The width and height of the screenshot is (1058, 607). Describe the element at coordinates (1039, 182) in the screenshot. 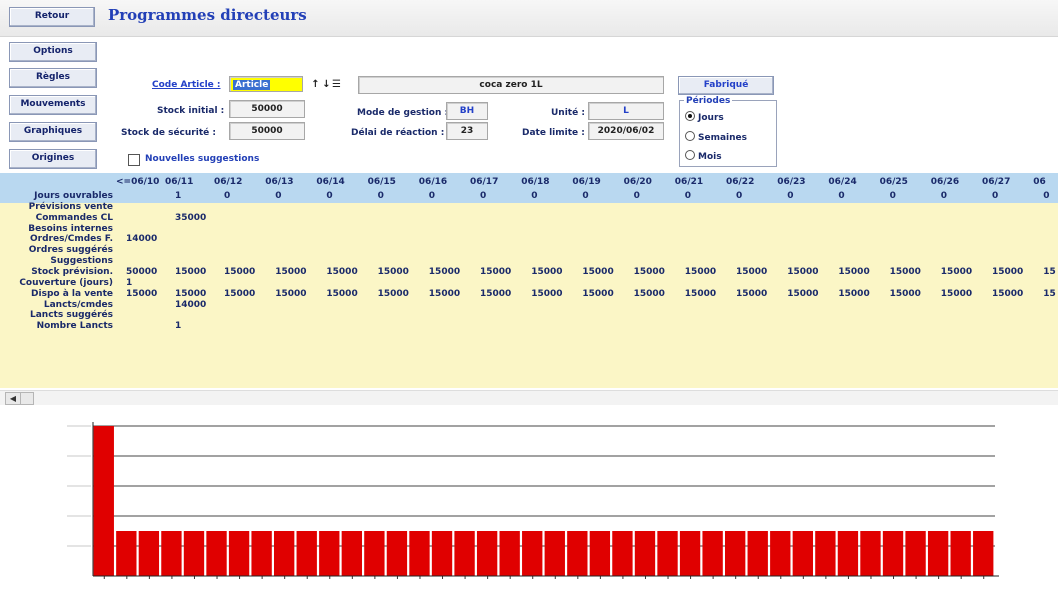

I see `column-header: 06` at that location.